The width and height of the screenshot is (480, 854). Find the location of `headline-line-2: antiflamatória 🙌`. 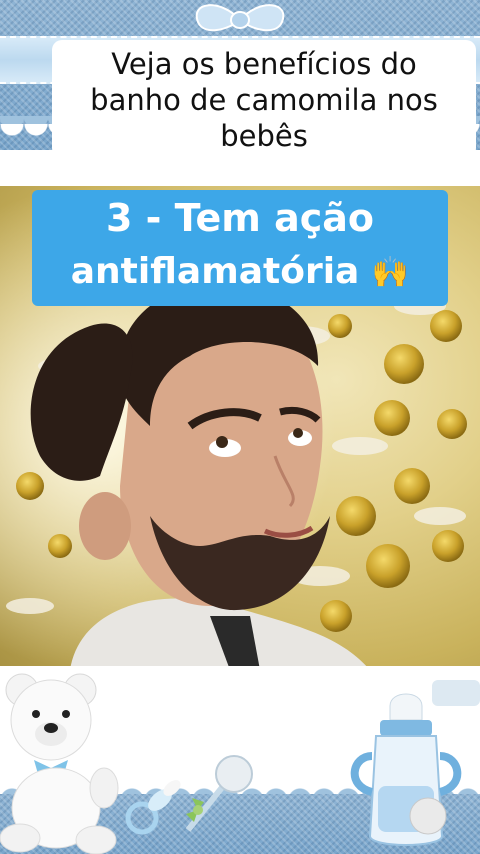

headline-line-2: antiflamatória 🙌 is located at coordinates (240, 272).